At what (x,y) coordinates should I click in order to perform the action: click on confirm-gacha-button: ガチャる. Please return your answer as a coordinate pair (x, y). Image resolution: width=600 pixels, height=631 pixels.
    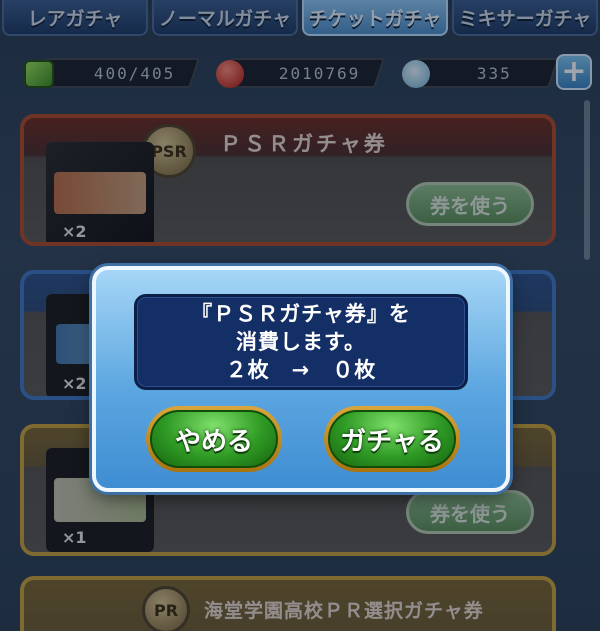
    Looking at the image, I should click on (392, 439).